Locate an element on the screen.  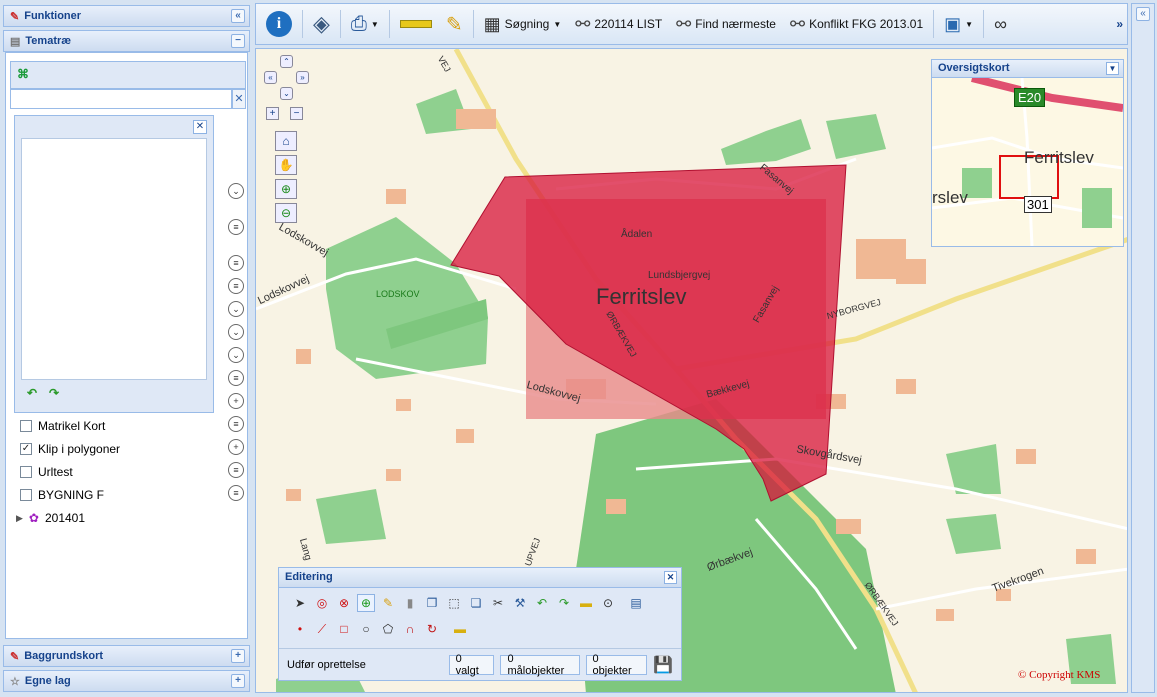
conflict-label: Konflikt FKG 2013.01 is located at coordinates (866, 24).